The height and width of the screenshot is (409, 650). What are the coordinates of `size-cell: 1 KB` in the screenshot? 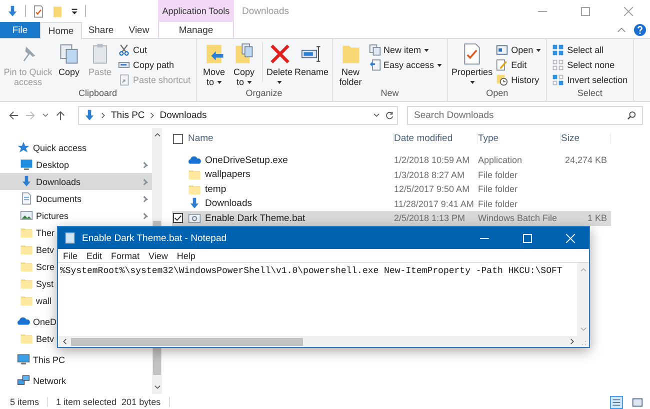 It's located at (597, 218).